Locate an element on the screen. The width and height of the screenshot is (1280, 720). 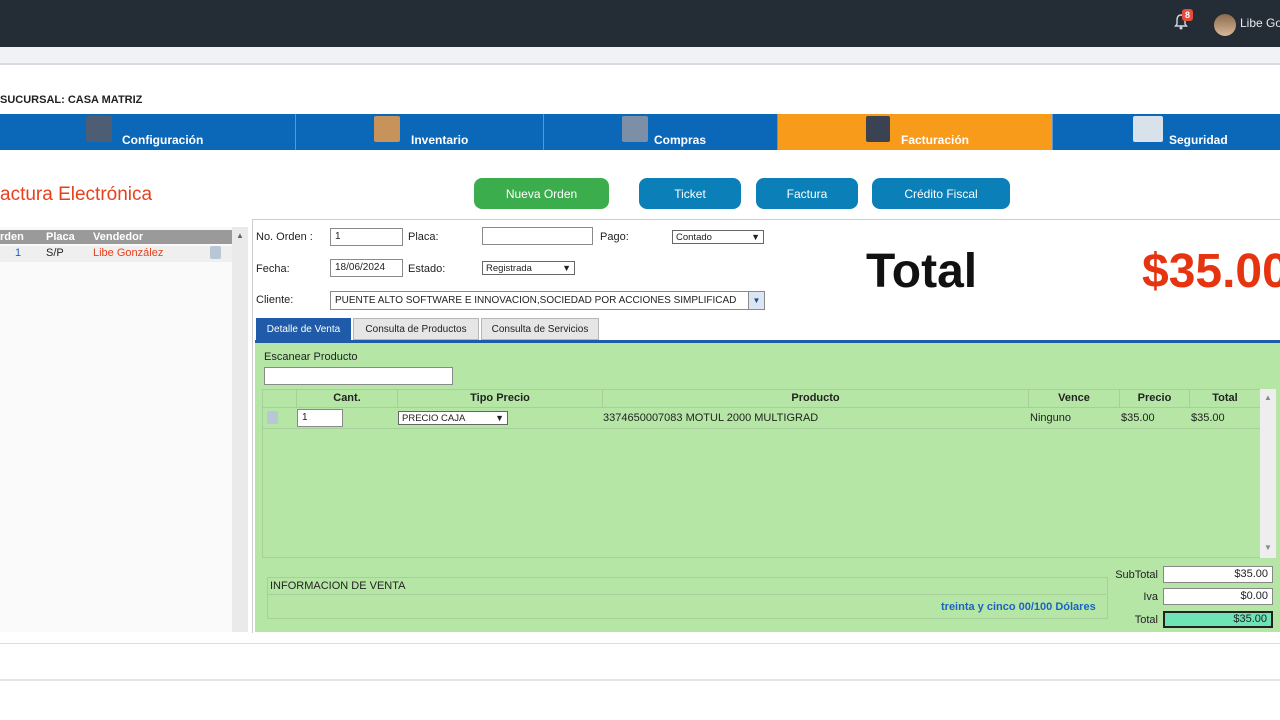
column-header-order: rden is located at coordinates (12, 237).